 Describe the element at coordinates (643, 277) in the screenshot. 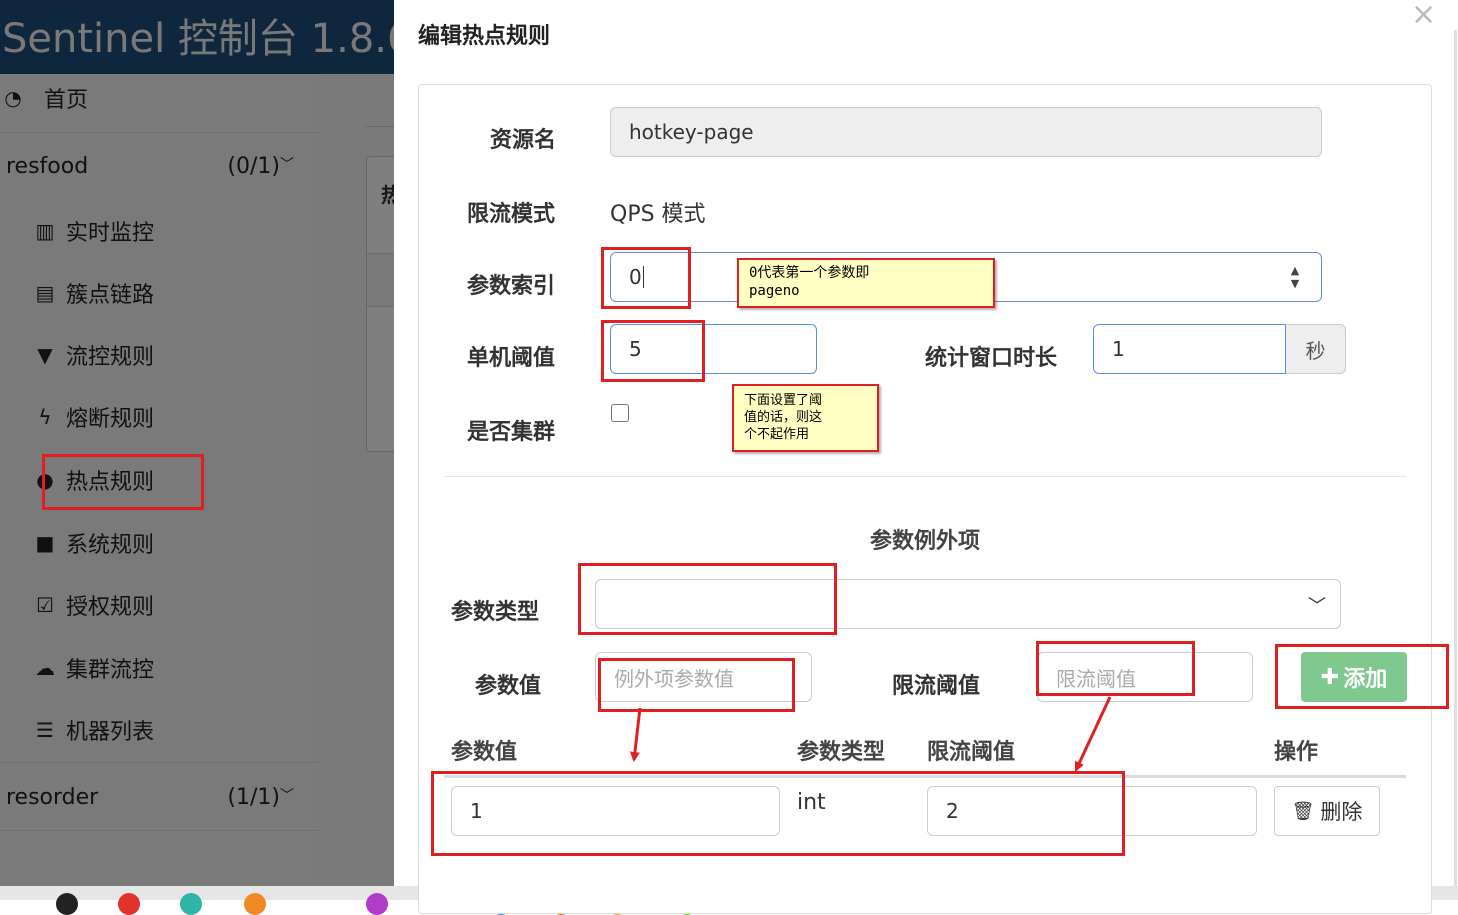

I see `text-cursor` at that location.